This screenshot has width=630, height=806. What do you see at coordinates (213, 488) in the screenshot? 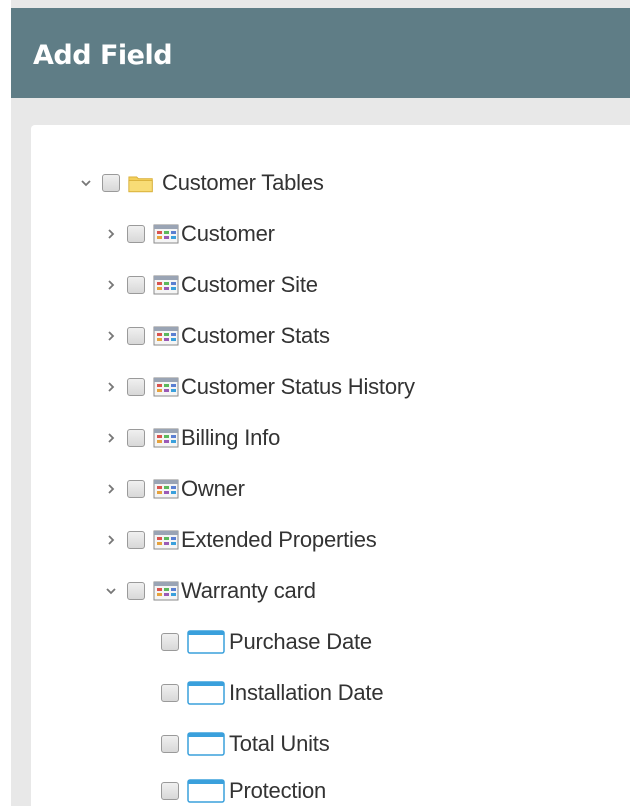
I see `tree-node-label: Owner` at bounding box center [213, 488].